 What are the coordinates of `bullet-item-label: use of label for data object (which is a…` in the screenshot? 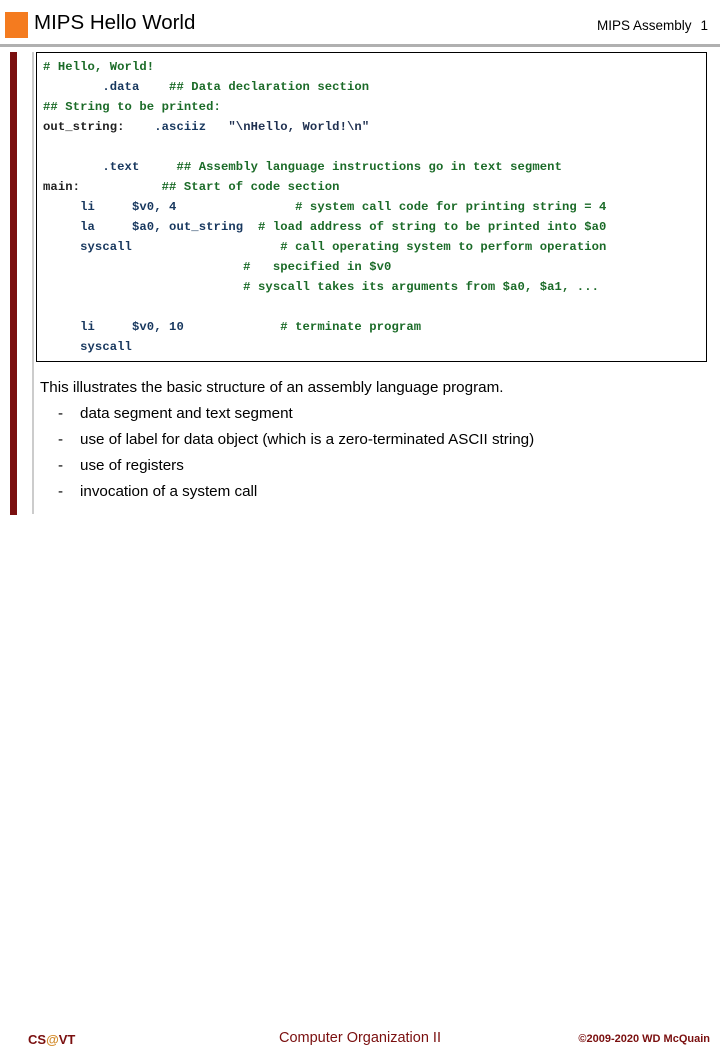 It's located at (307, 439).